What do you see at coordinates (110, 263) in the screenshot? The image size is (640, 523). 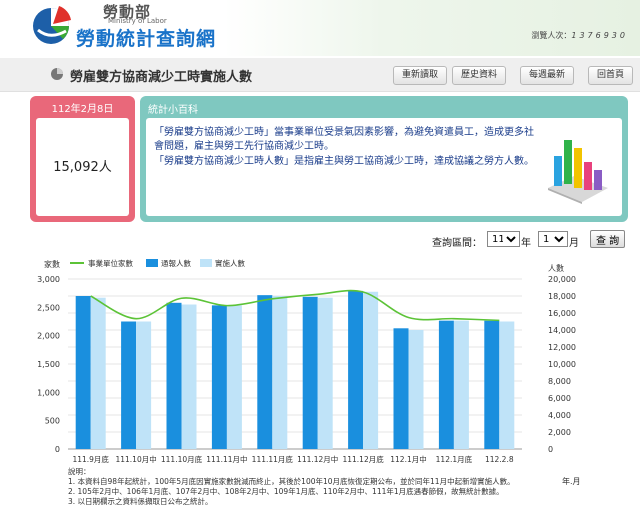 I see `legend-label: 事業單位家數` at bounding box center [110, 263].